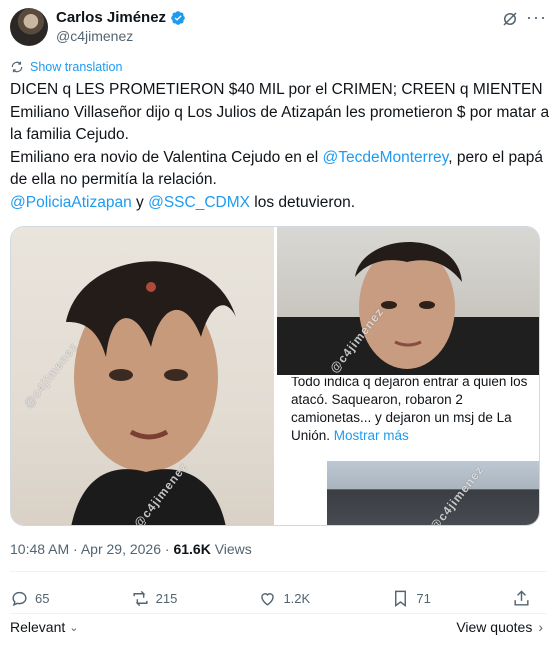 The height and width of the screenshot is (645, 557). Describe the element at coordinates (371, 435) in the screenshot. I see `quoted-post-show-more: Mostrar más` at that location.